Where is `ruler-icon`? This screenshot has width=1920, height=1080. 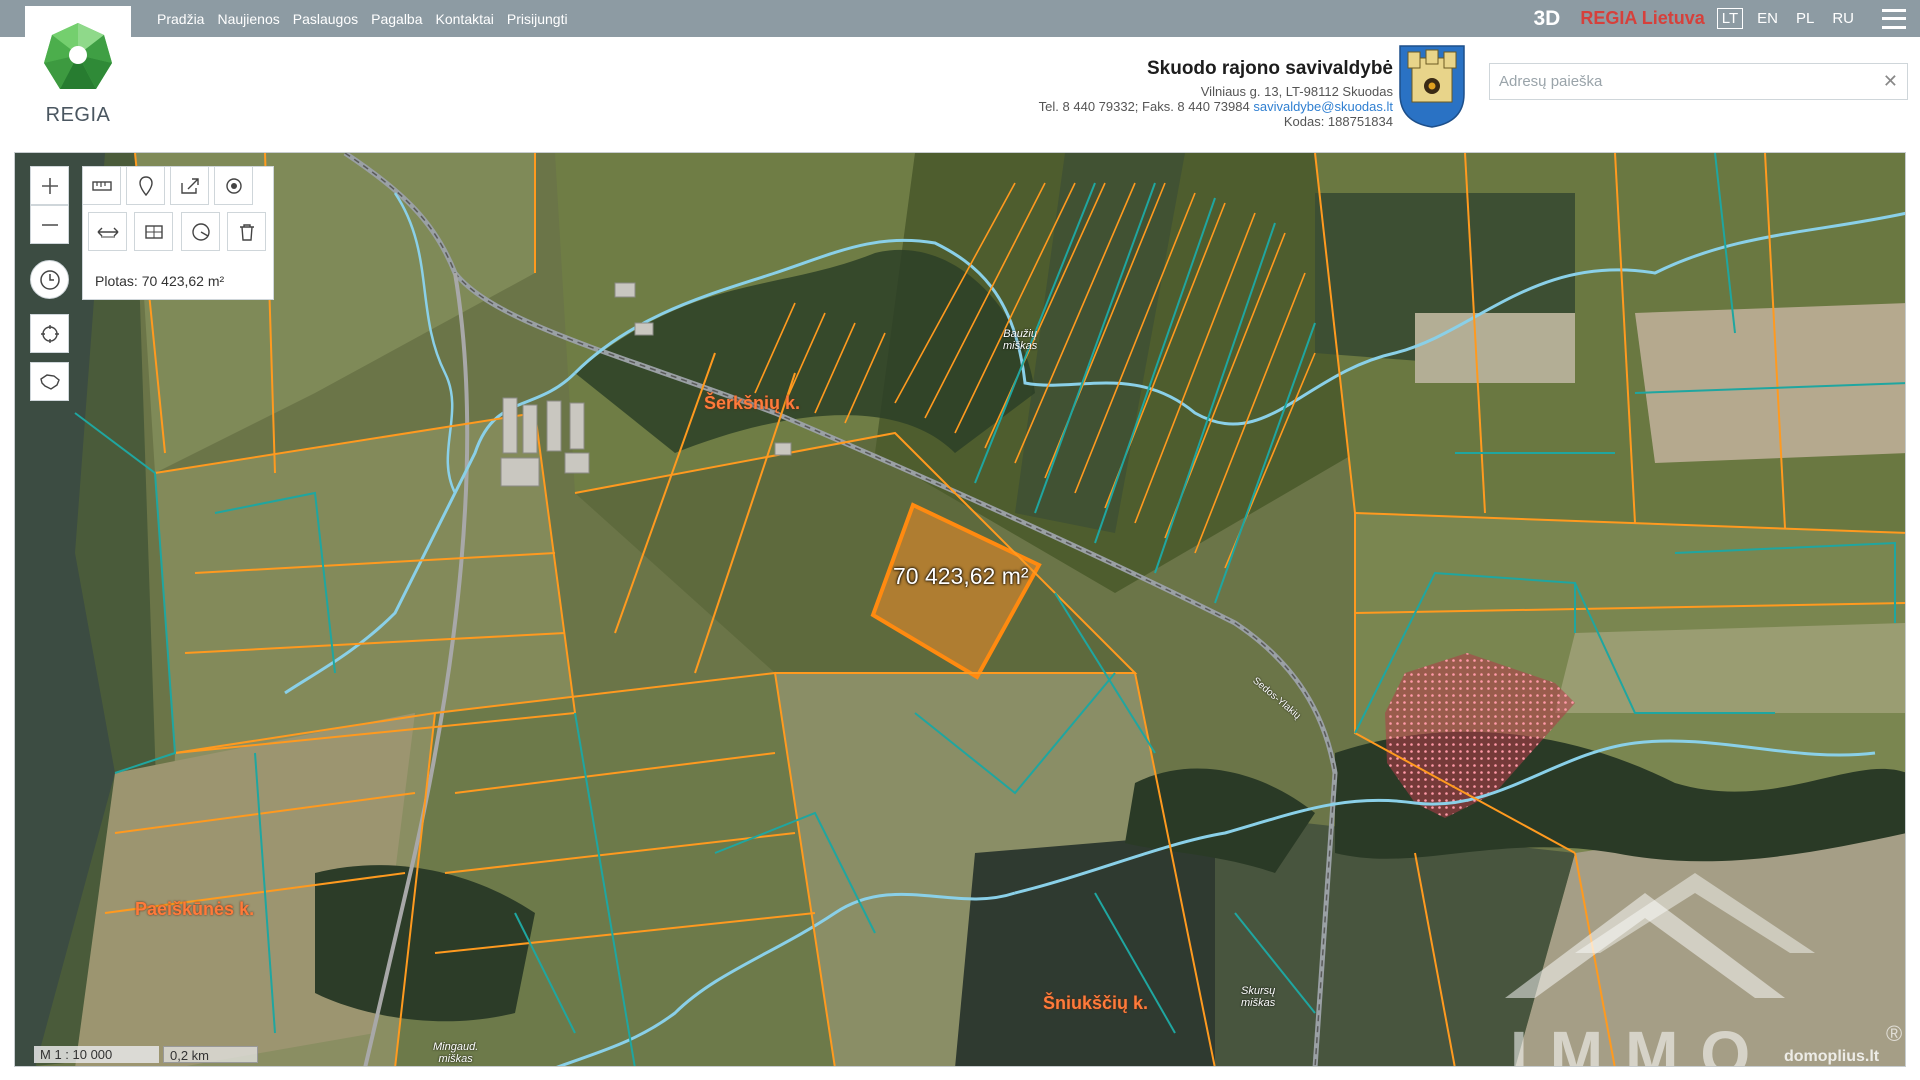
ruler-icon is located at coordinates (101, 185).